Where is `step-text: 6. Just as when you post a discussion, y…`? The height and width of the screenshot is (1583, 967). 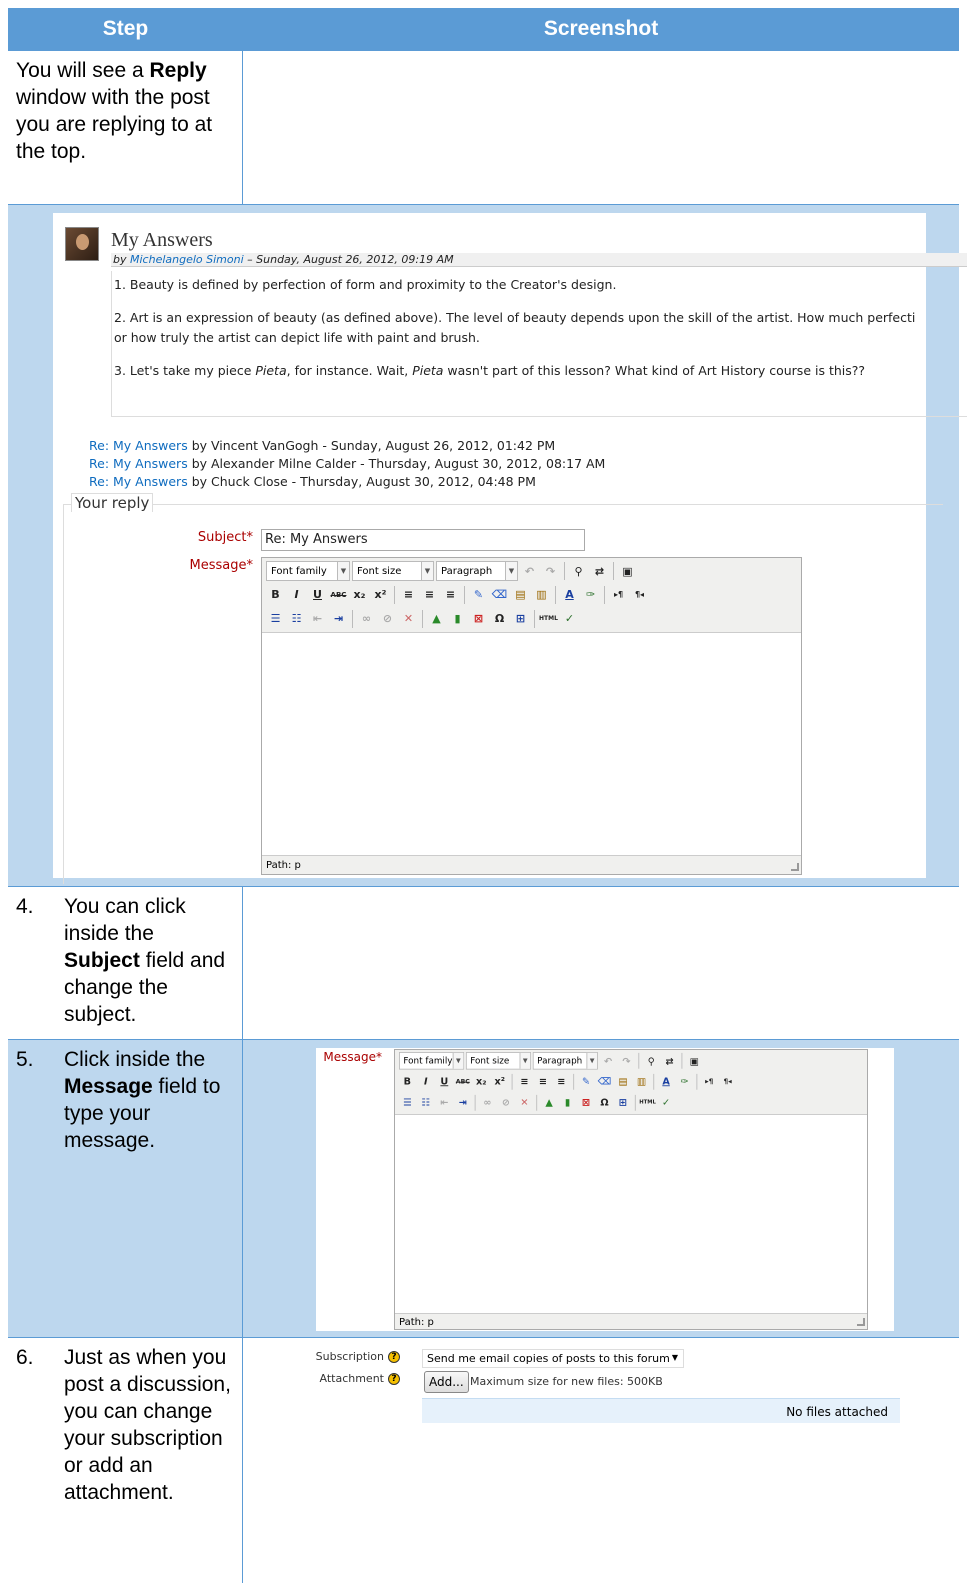
step-text: 6. Just as when you post a discussion, y… is located at coordinates (123, 1425).